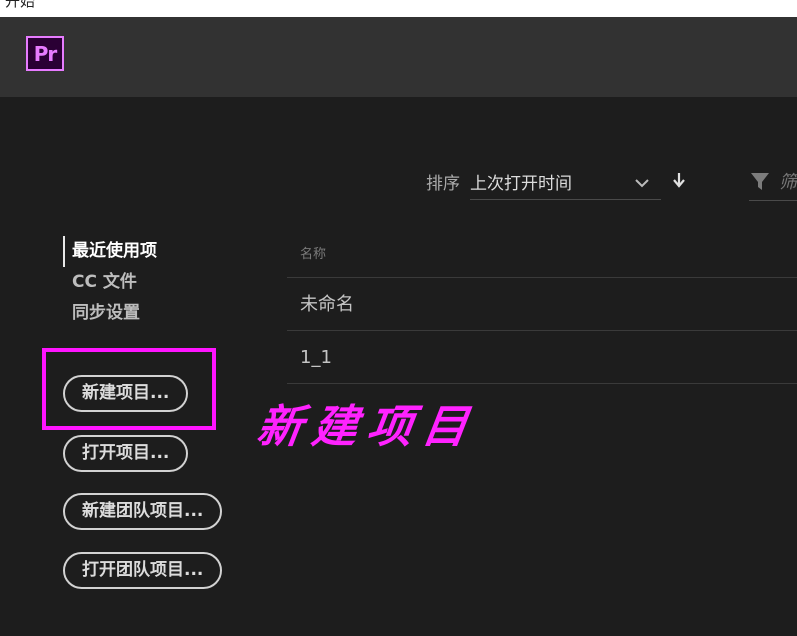 This screenshot has width=797, height=636. What do you see at coordinates (367, 426) in the screenshot?
I see `annotation-text: 新建项目` at bounding box center [367, 426].